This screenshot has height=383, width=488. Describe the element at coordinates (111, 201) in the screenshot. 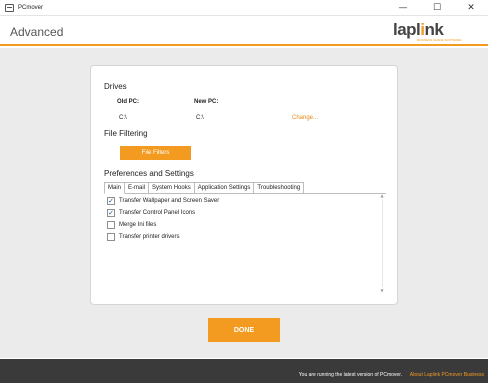

I see `checkbox-wallpaper: ✓` at that location.